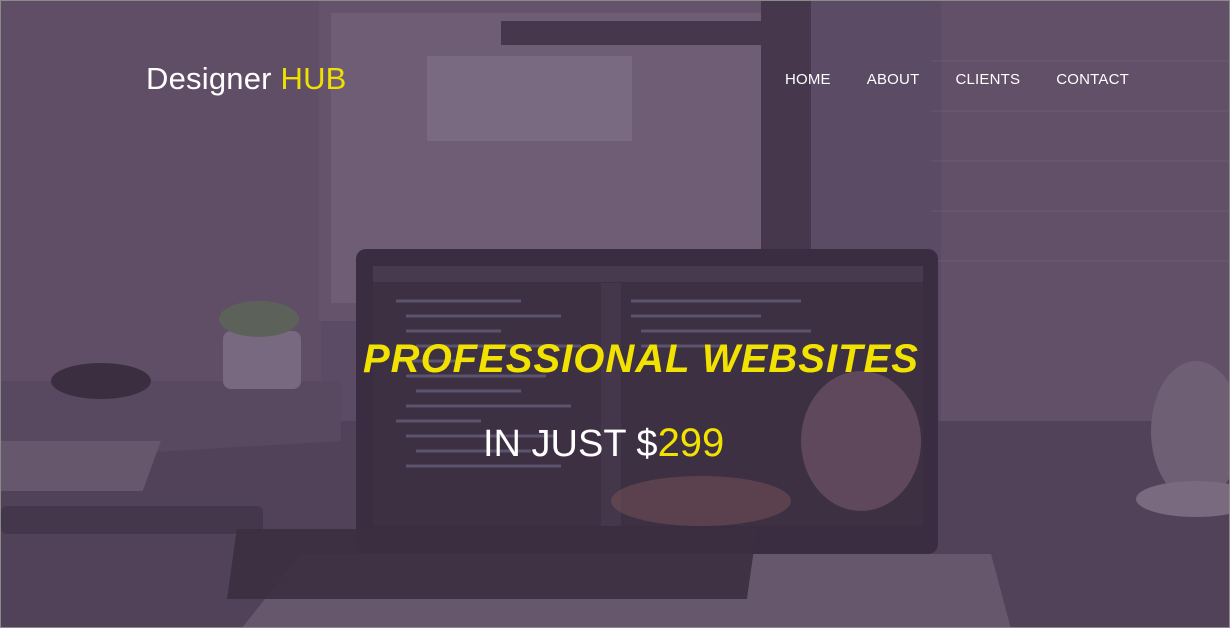 The width and height of the screenshot is (1230, 628). What do you see at coordinates (1092, 79) in the screenshot?
I see `nav-item-contact: CONTACT` at bounding box center [1092, 79].